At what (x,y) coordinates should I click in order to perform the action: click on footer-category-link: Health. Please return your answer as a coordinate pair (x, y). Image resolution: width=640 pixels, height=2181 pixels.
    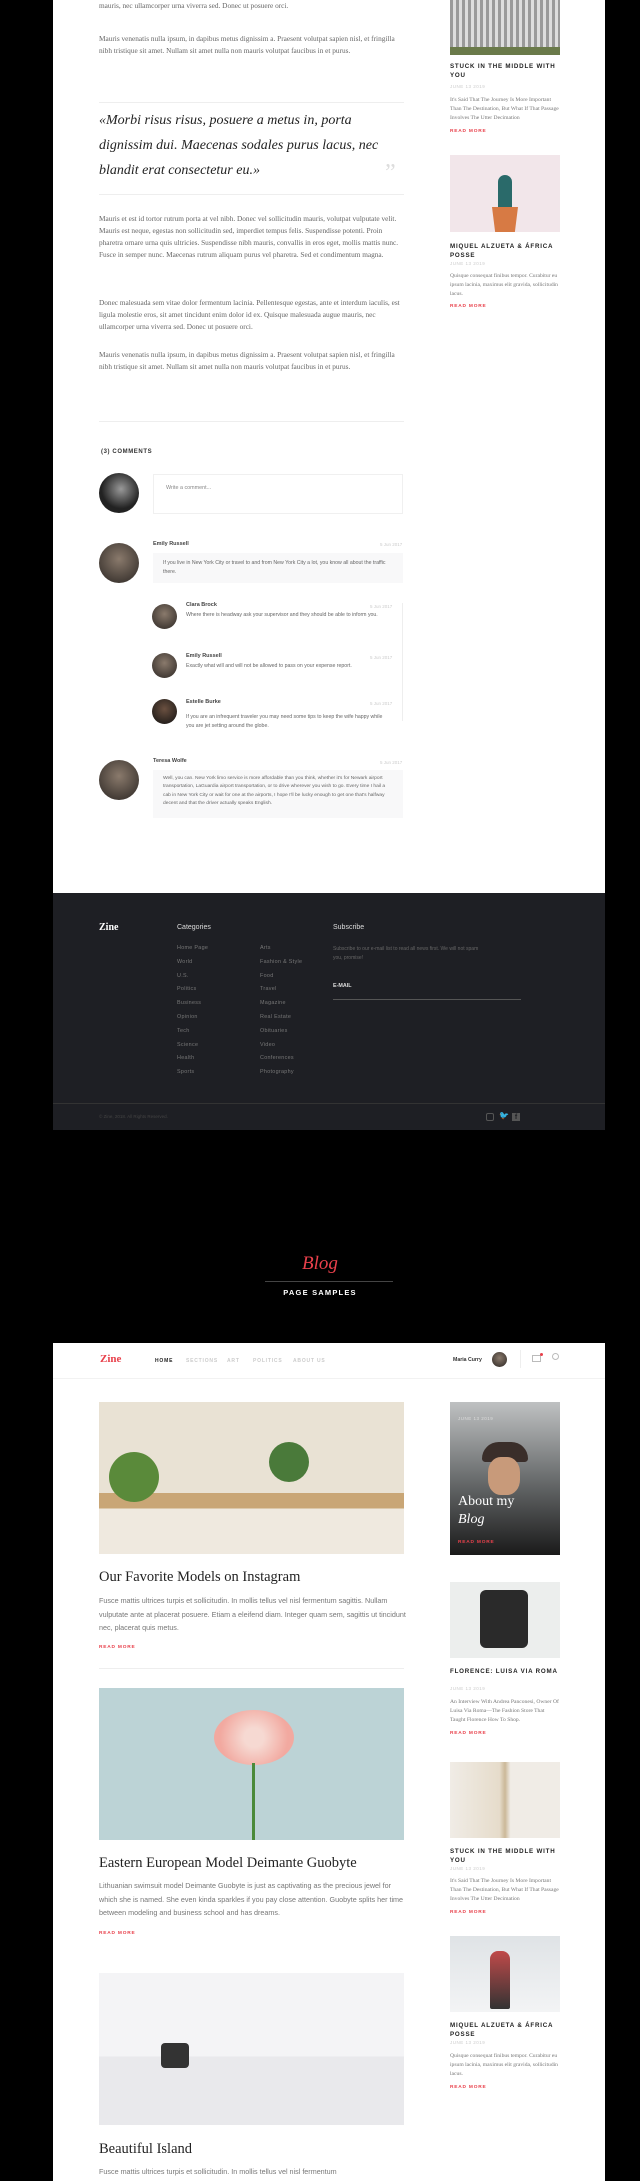
    Looking at the image, I should click on (185, 1058).